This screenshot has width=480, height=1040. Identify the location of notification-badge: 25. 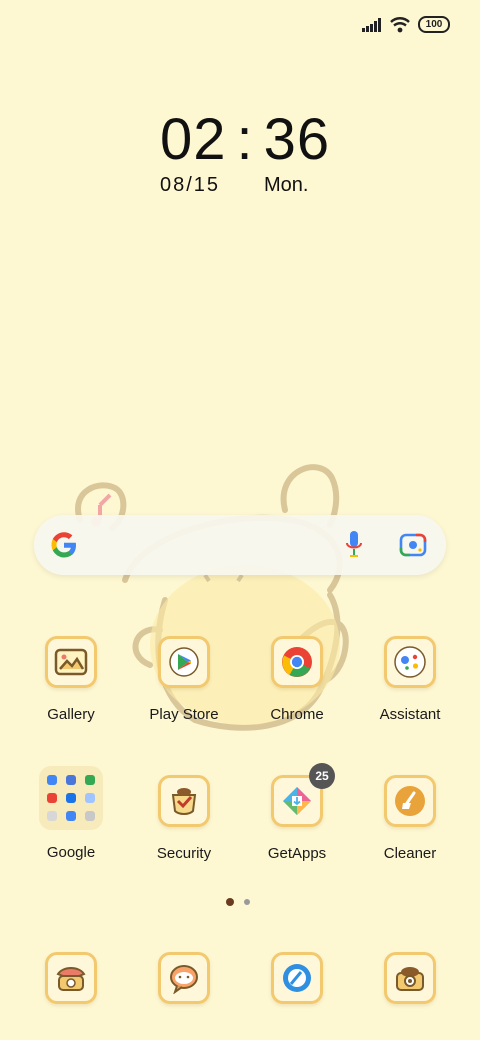
(322, 776).